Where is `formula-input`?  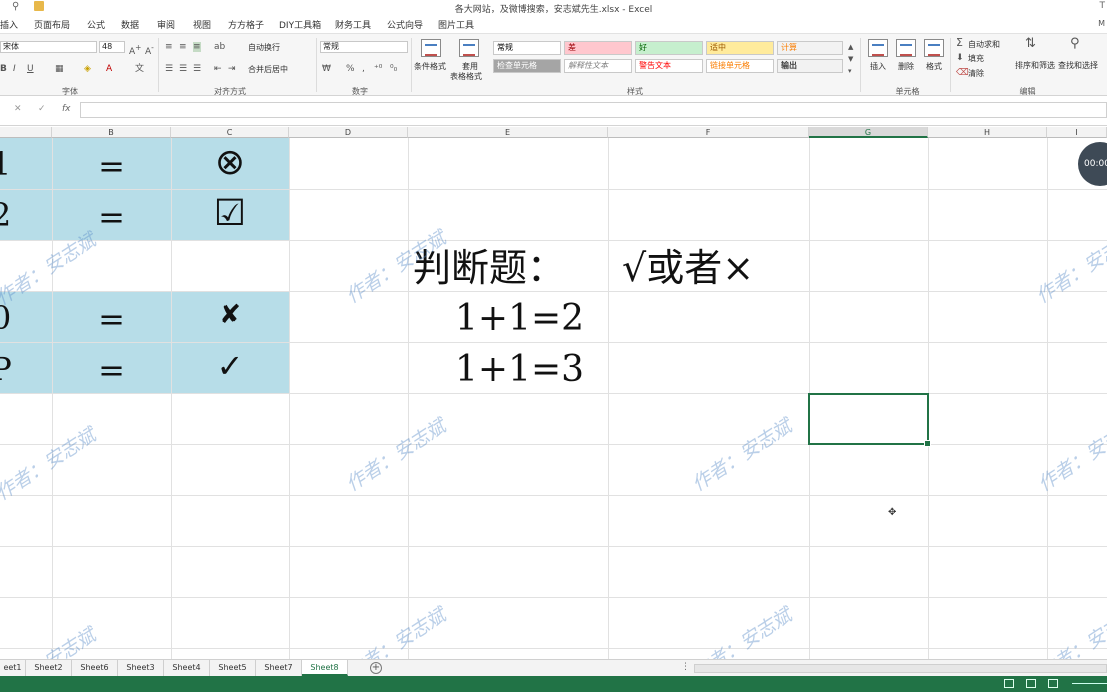
formula-input is located at coordinates (593, 110).